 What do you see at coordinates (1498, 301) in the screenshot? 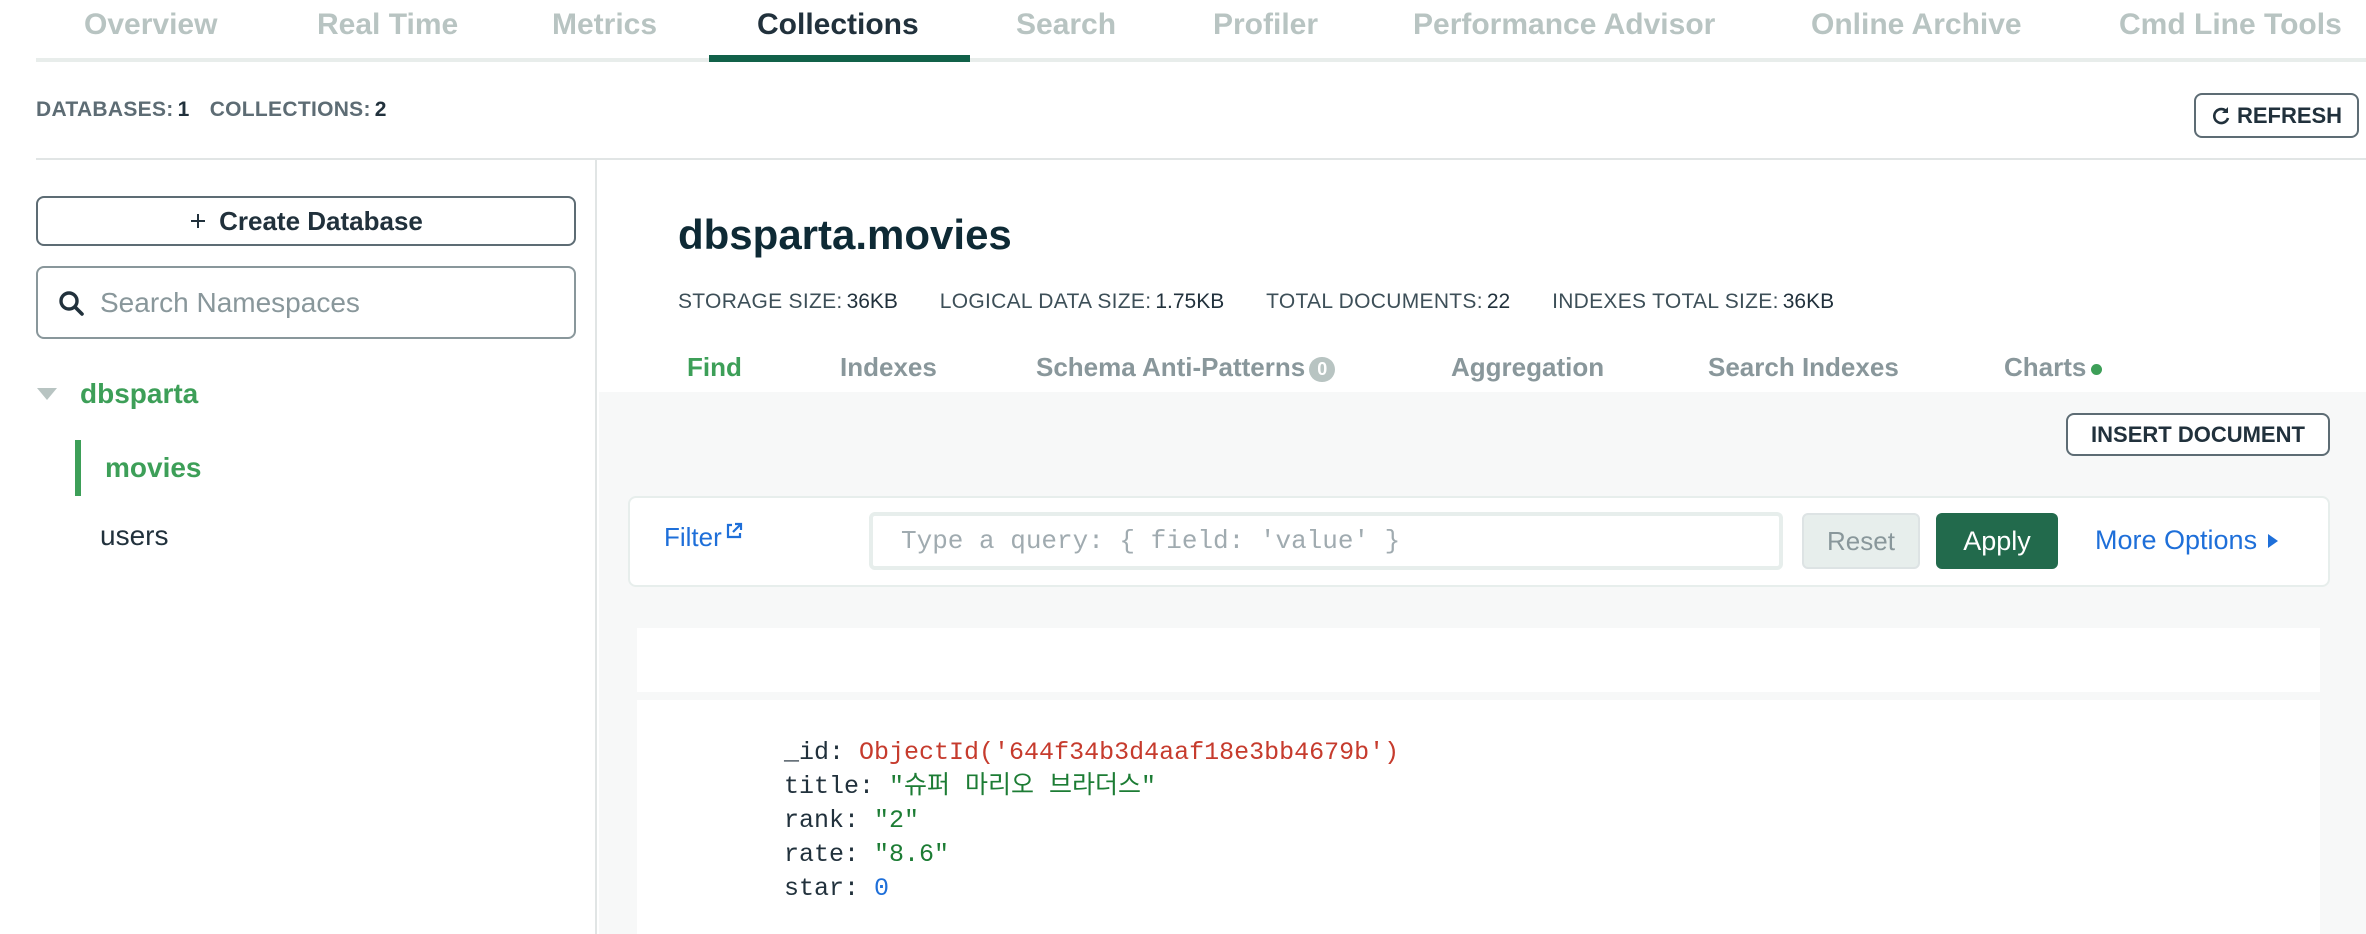
I see `total-docs-value: 22` at bounding box center [1498, 301].